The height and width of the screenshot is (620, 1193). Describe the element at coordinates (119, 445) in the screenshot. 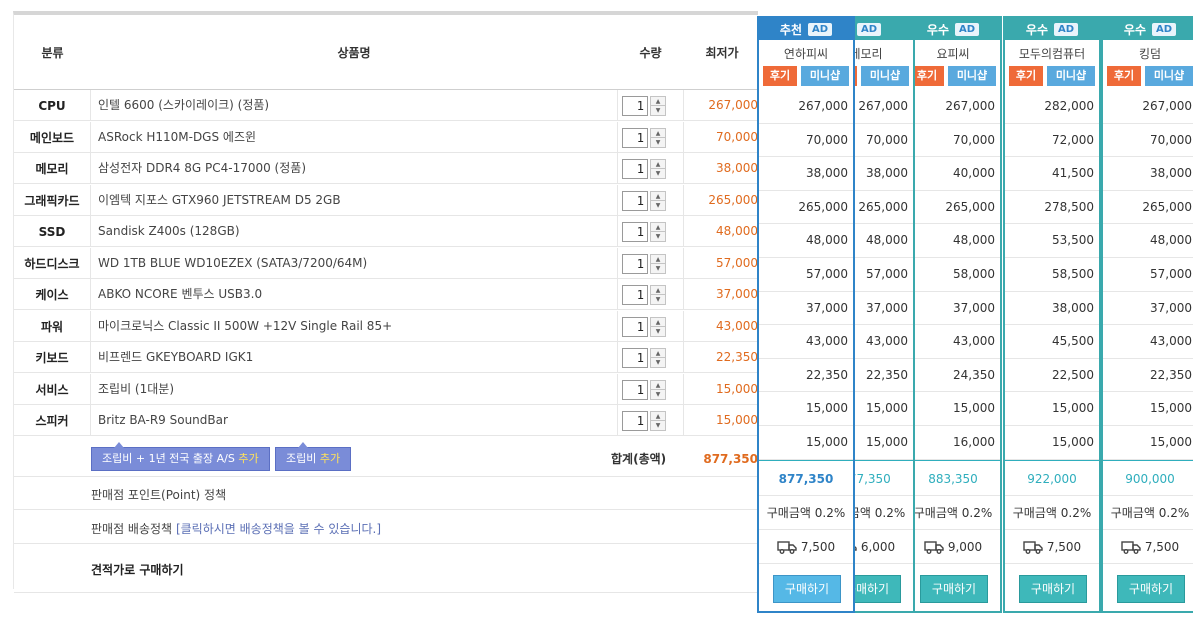

I see `pointer-arrow-icon` at that location.